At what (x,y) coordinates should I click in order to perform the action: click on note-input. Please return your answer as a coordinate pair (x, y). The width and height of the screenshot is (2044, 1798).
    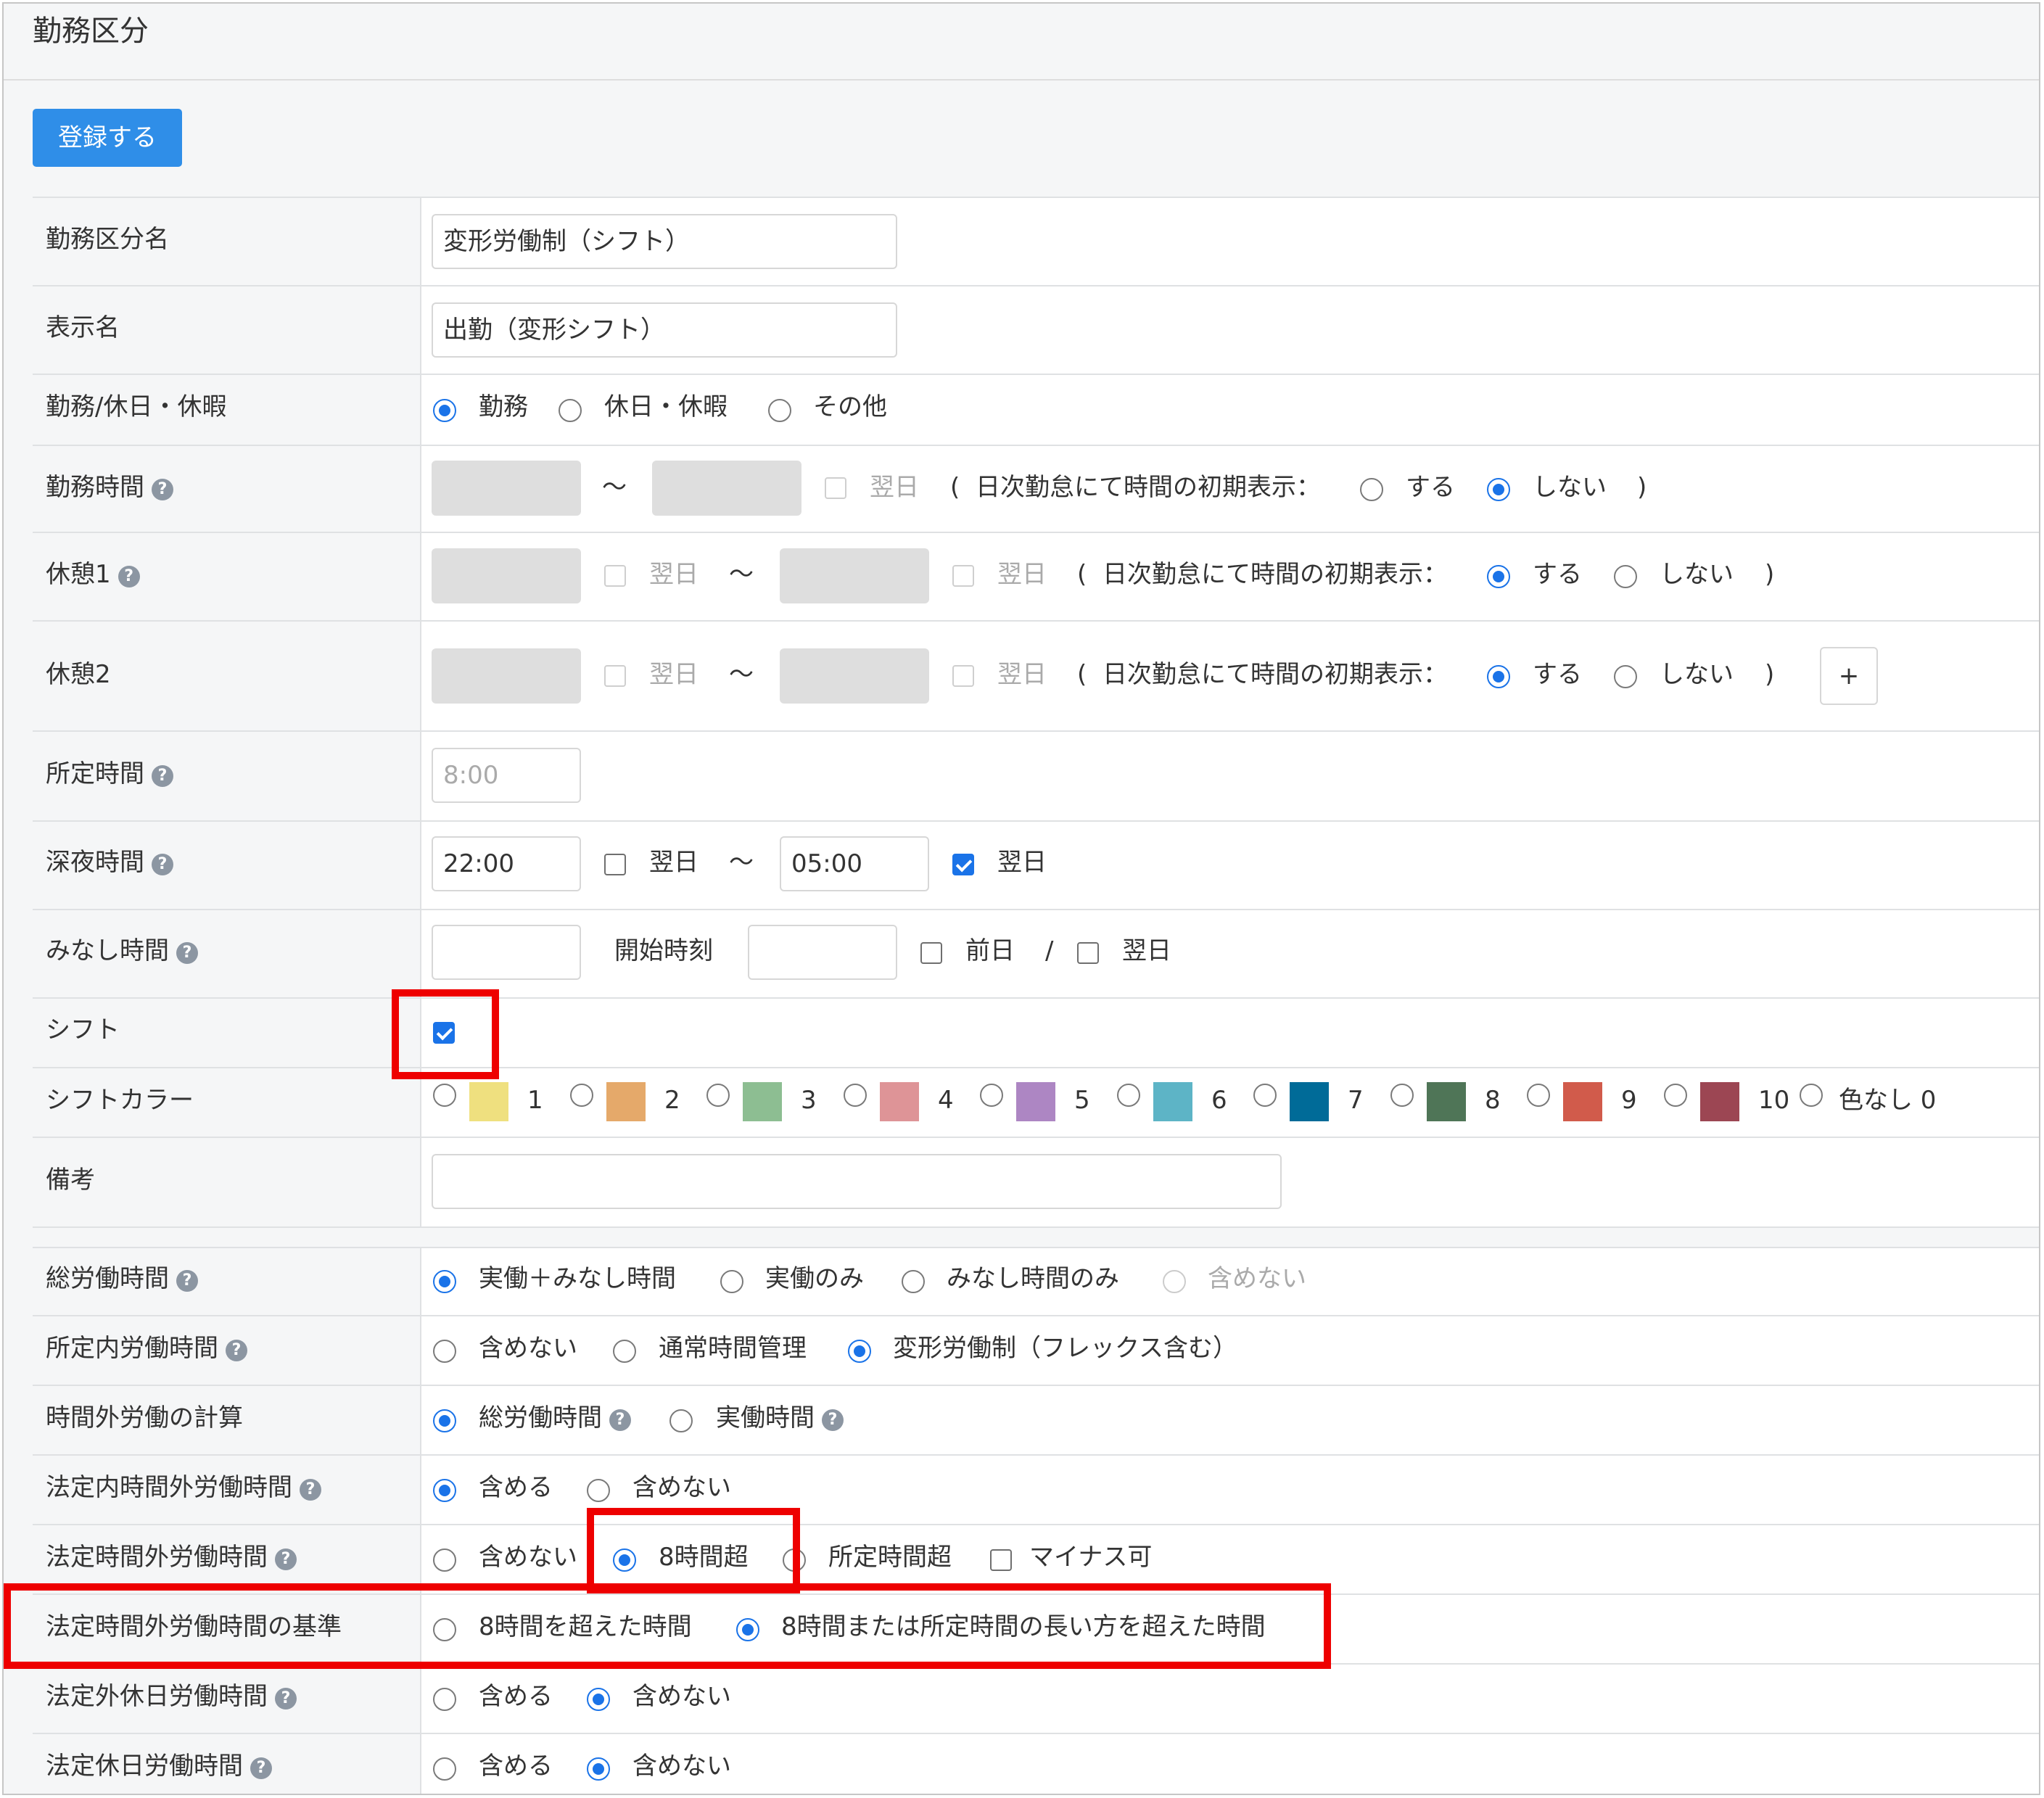
    Looking at the image, I should click on (857, 1181).